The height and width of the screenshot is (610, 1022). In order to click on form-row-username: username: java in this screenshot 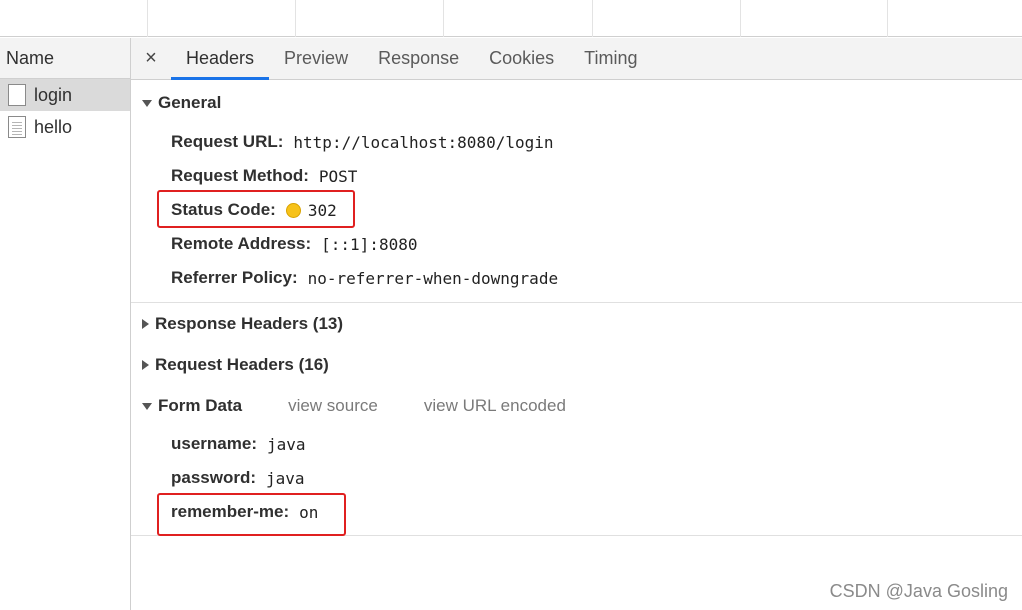, I will do `click(576, 444)`.